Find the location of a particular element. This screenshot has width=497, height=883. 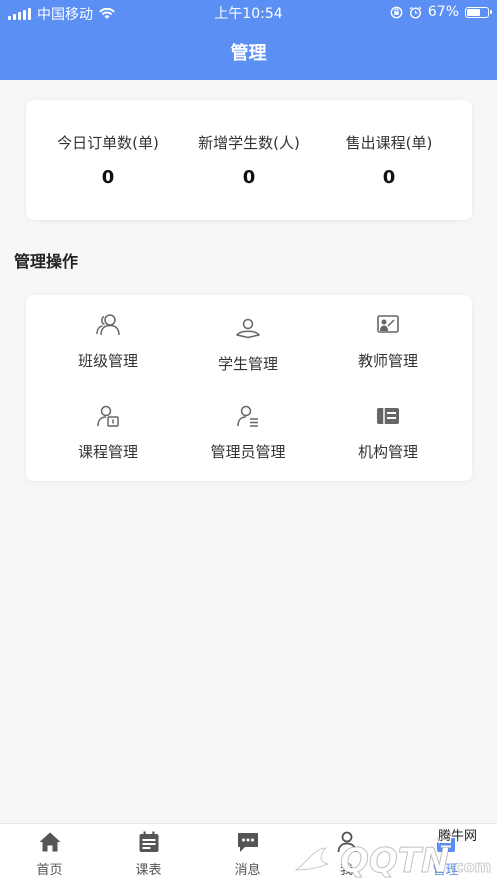

section-title: 管理操作 is located at coordinates (46, 261).